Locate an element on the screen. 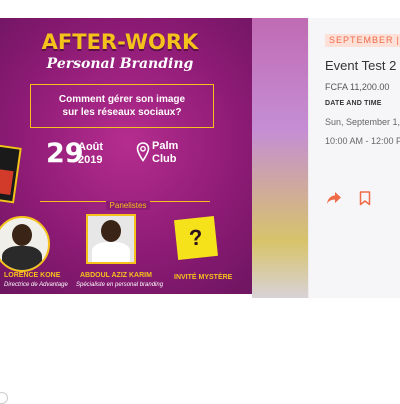 This screenshot has width=400, height=404. event-date-badge: SEPTEMBER|01 is located at coordinates (362, 40).